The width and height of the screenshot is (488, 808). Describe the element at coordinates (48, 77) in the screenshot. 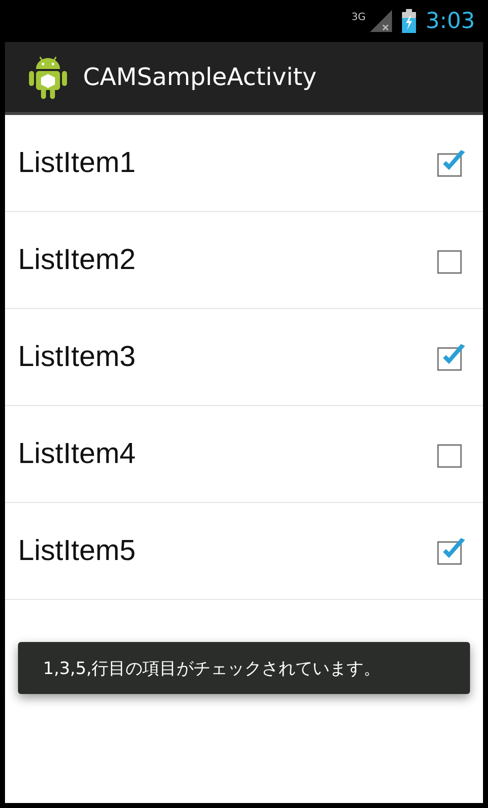

I see `android-robot-icon` at that location.